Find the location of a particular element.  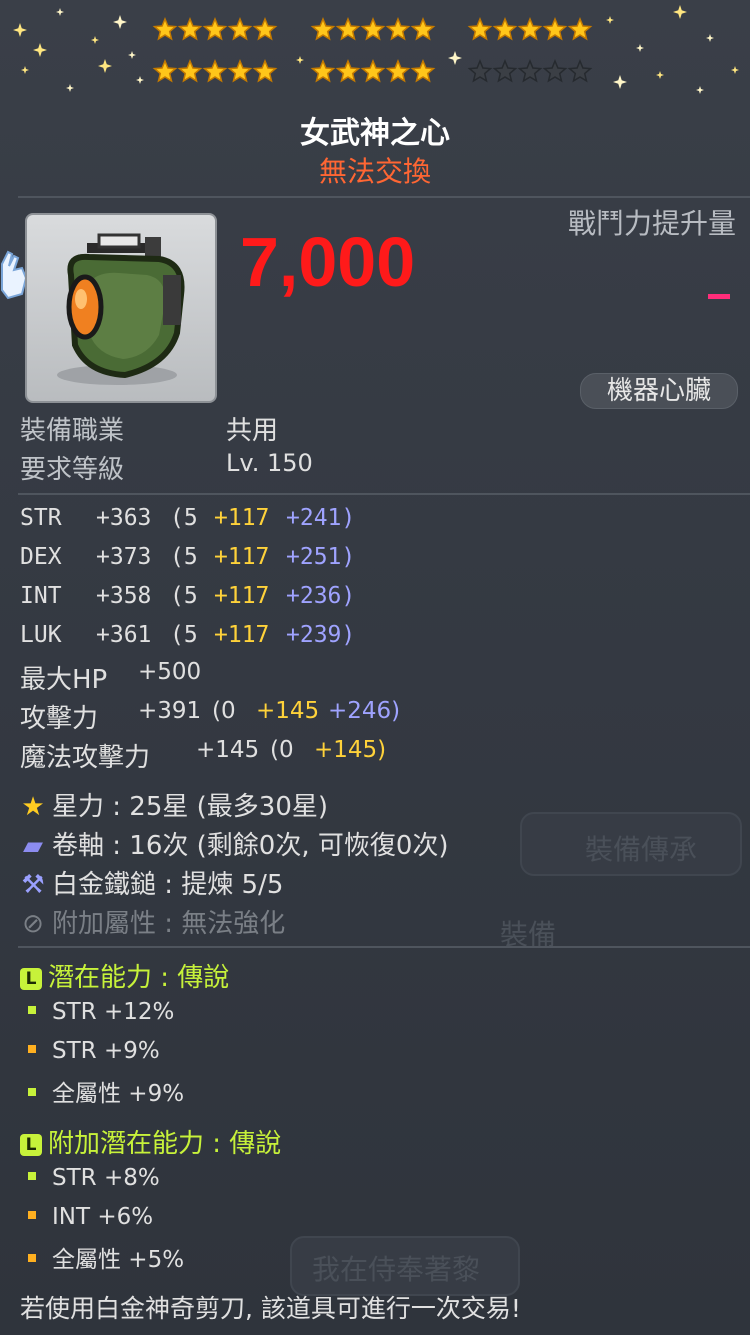

stat-bonus: +145 is located at coordinates (288, 711).